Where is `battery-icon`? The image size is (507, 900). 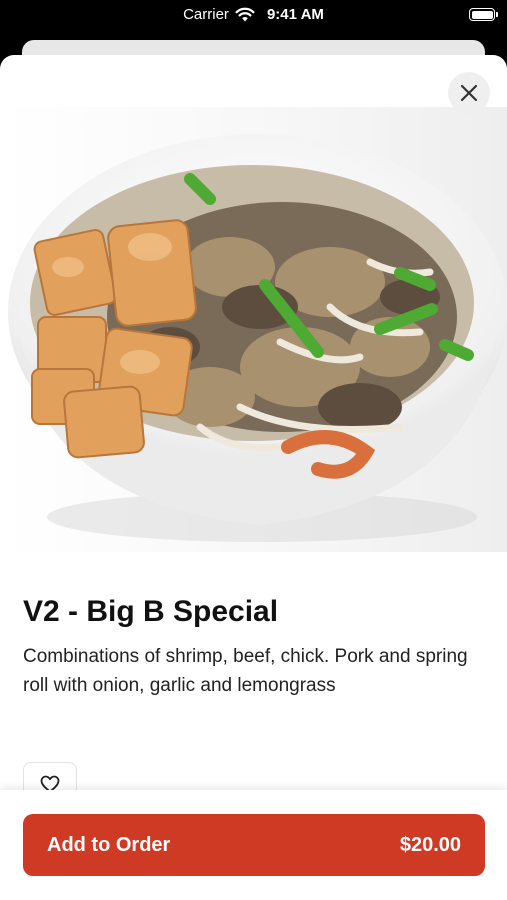
battery-icon is located at coordinates (483, 14).